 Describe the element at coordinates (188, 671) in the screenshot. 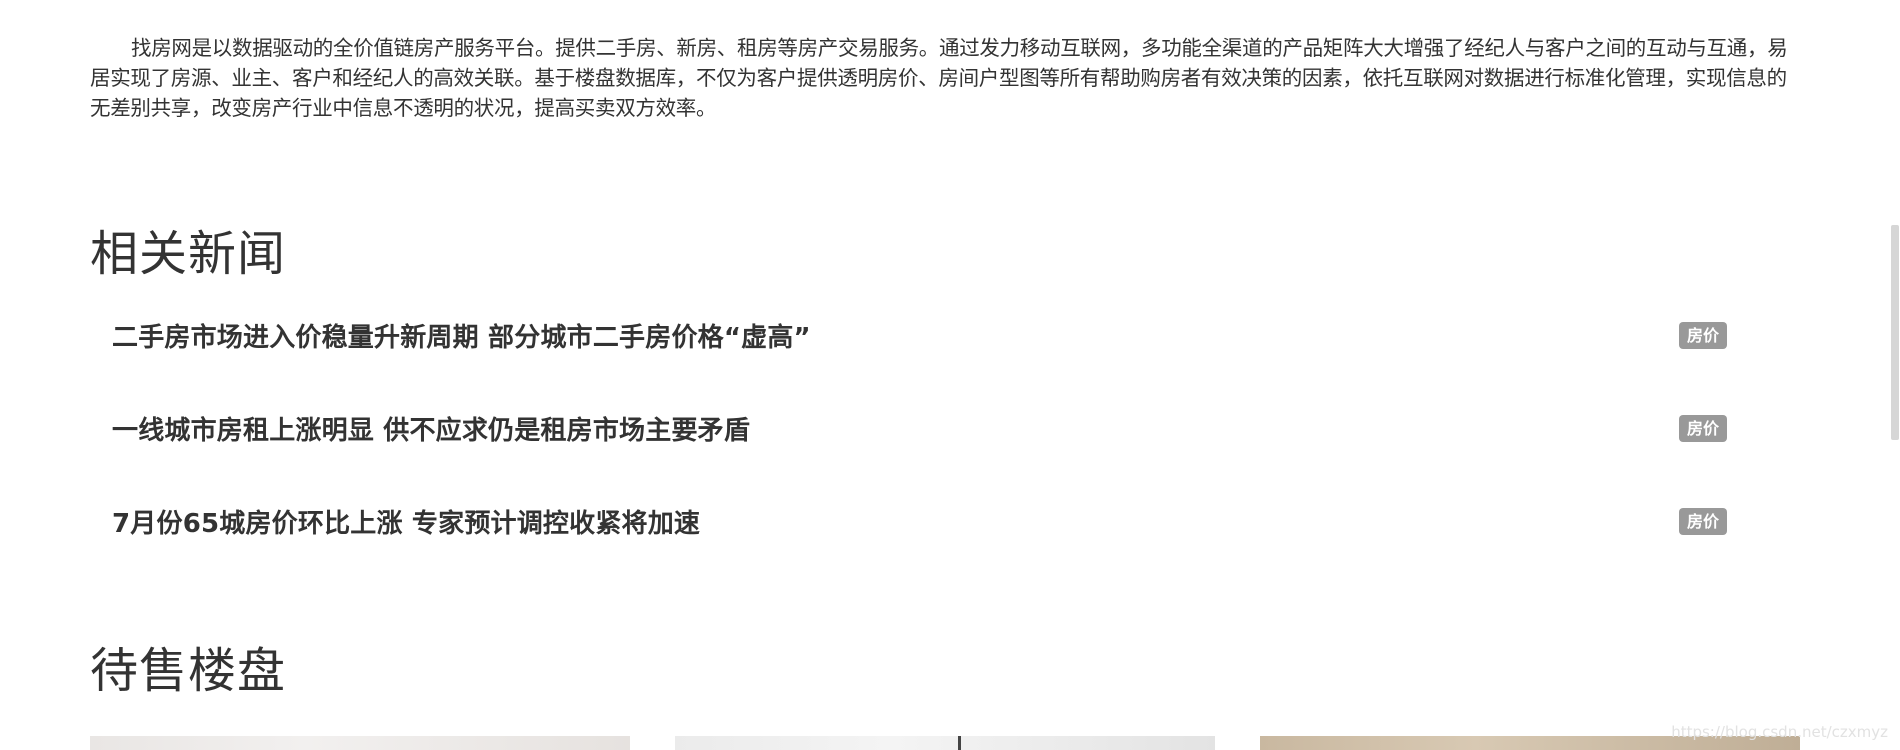

I see `listings-section-title: 待售楼盘` at that location.